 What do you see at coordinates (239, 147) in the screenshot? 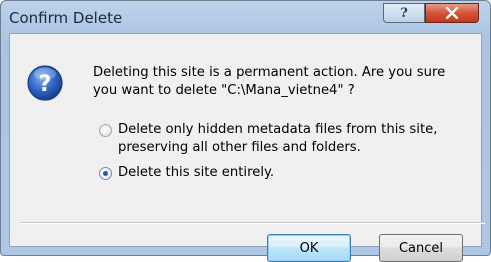
I see `option-line-2: preserving all other files and folders.` at bounding box center [239, 147].